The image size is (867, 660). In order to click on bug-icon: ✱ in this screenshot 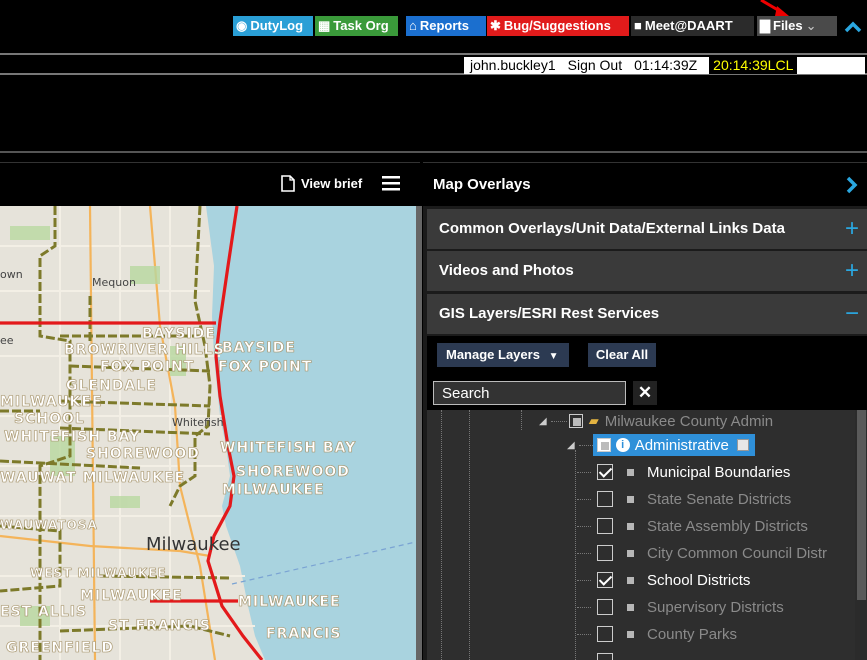, I will do `click(495, 25)`.